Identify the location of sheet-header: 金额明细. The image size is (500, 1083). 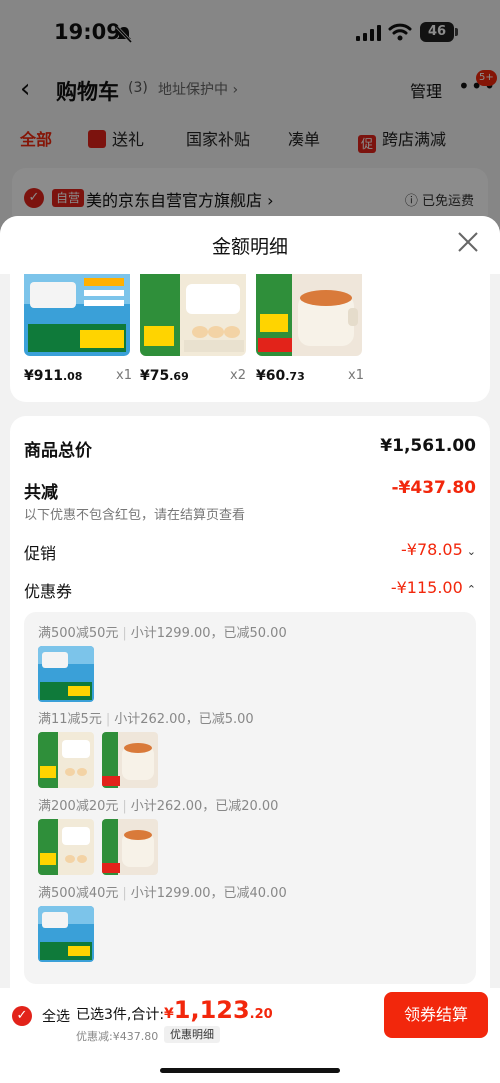
(250, 245).